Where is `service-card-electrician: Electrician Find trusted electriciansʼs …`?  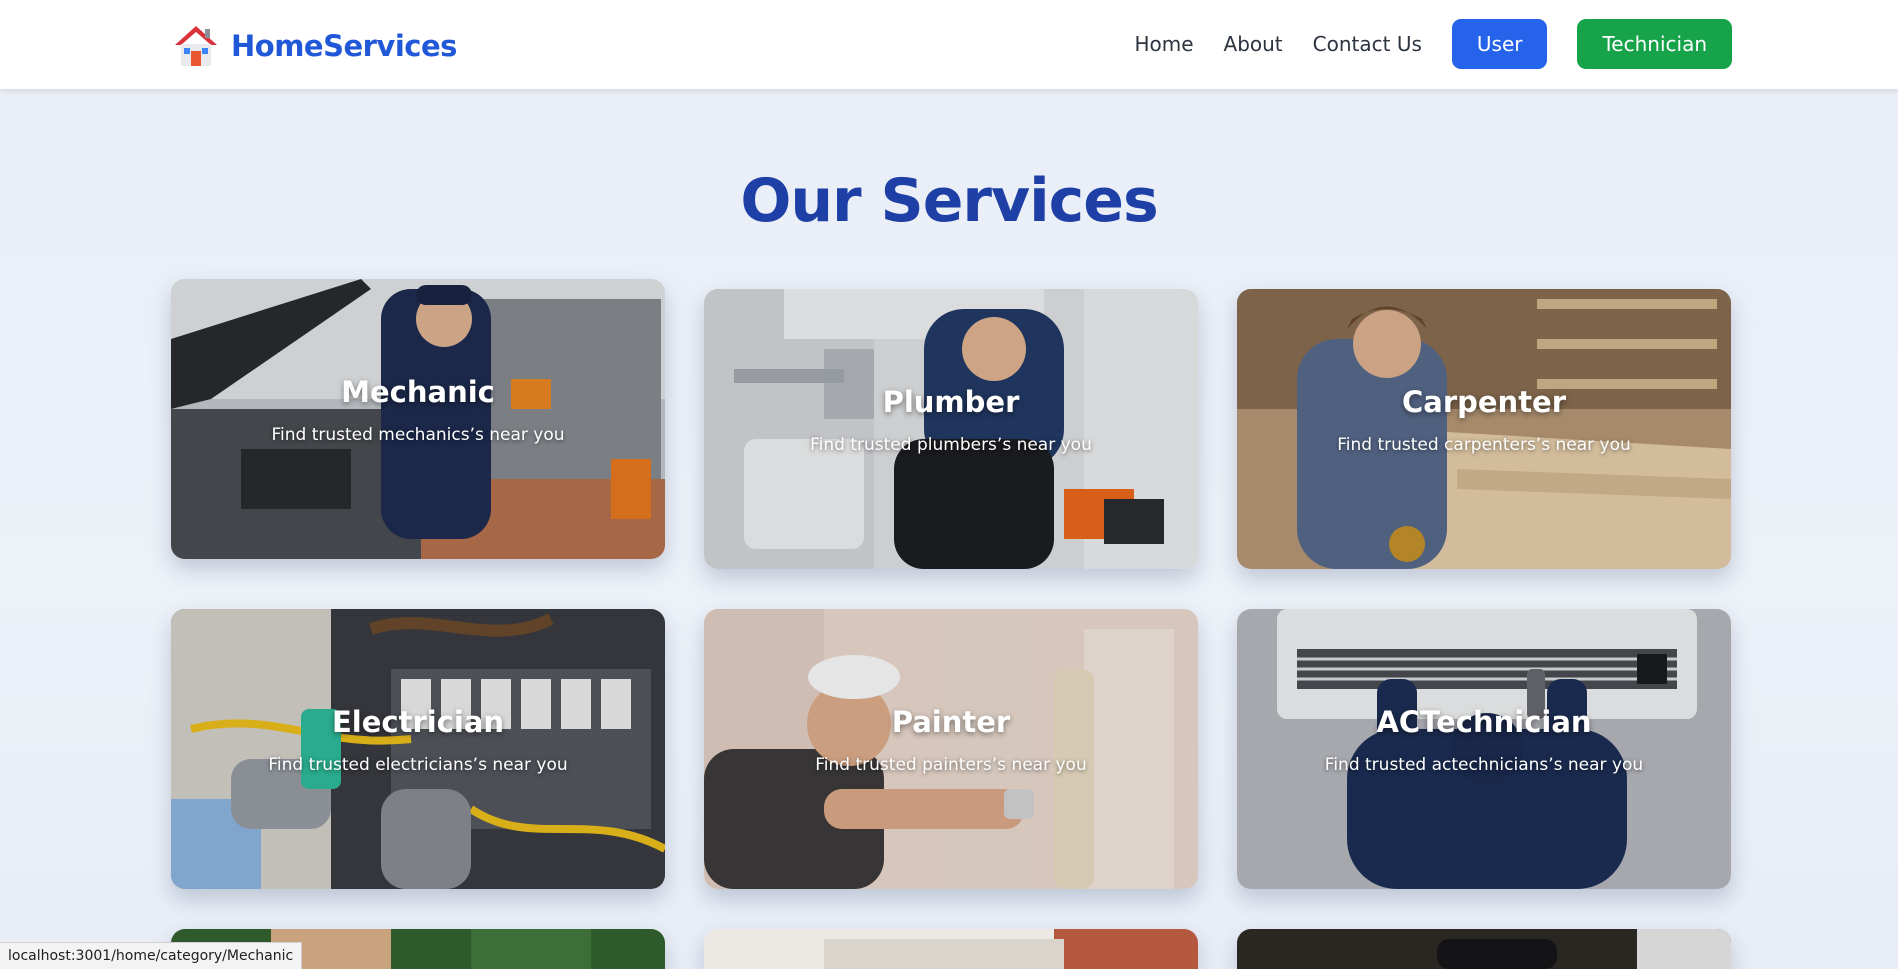 service-card-electrician: Electrician Find trusted electriciansʼs … is located at coordinates (418, 749).